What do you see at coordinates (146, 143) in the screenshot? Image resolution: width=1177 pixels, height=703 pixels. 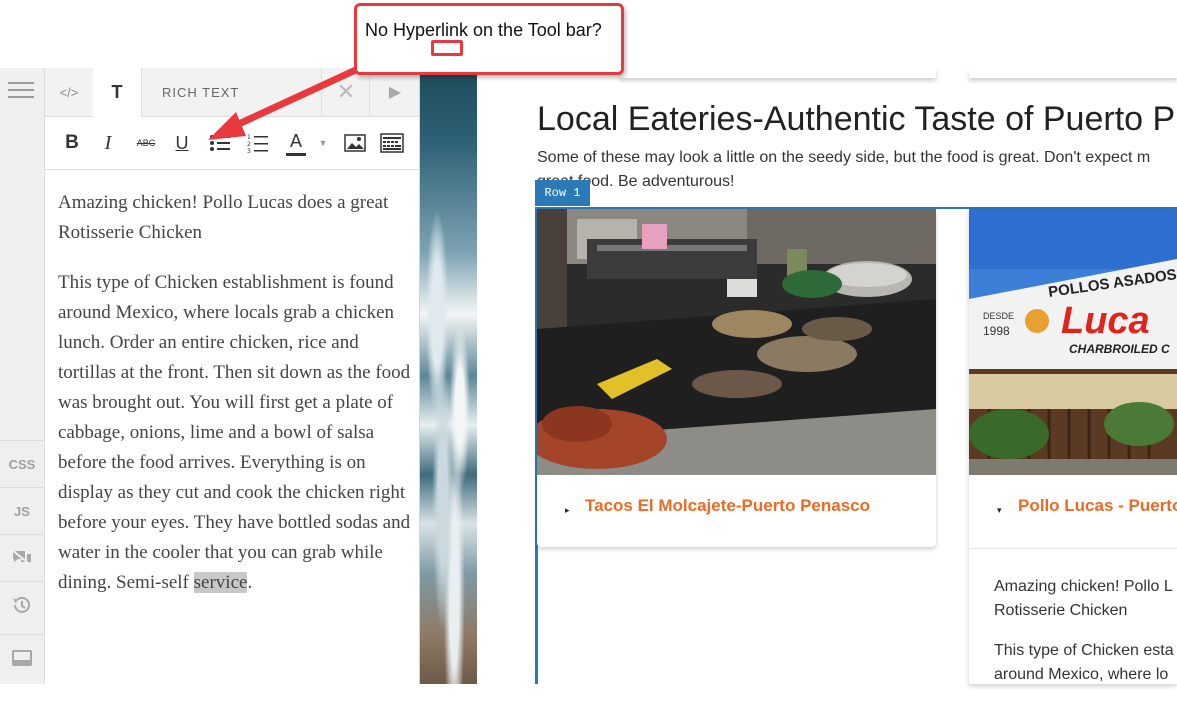 I see `strikethrough-button: ABC` at bounding box center [146, 143].